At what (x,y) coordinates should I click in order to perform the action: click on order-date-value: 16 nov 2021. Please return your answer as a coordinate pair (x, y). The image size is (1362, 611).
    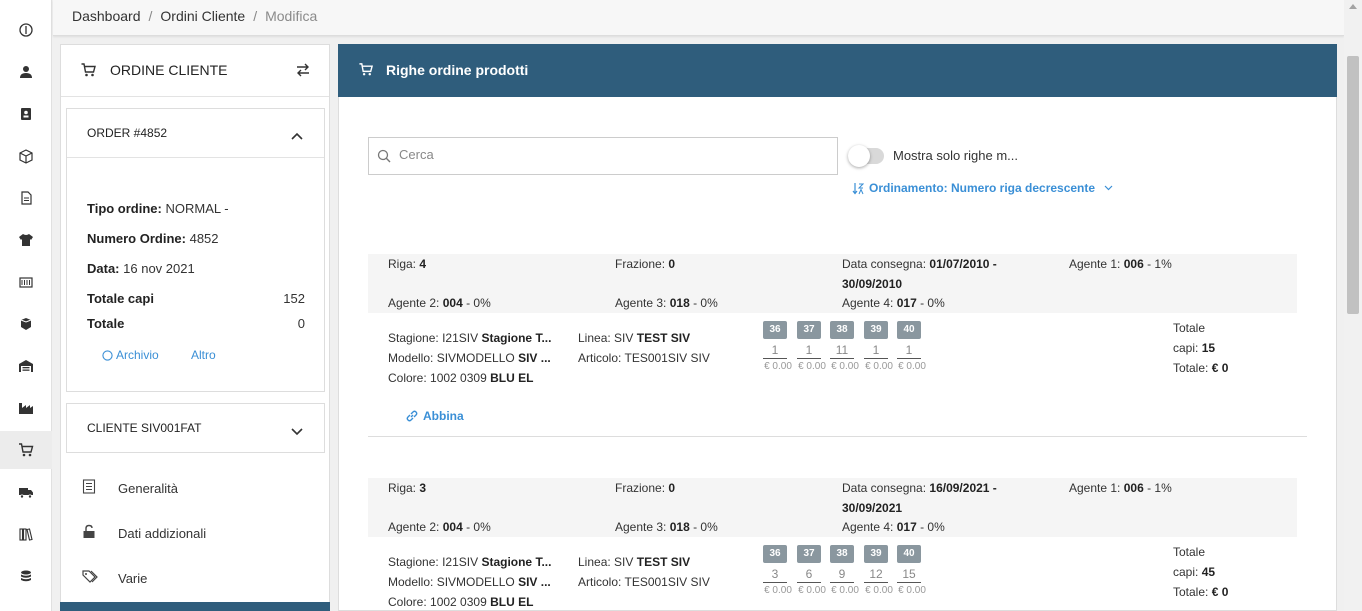
    Looking at the image, I should click on (159, 268).